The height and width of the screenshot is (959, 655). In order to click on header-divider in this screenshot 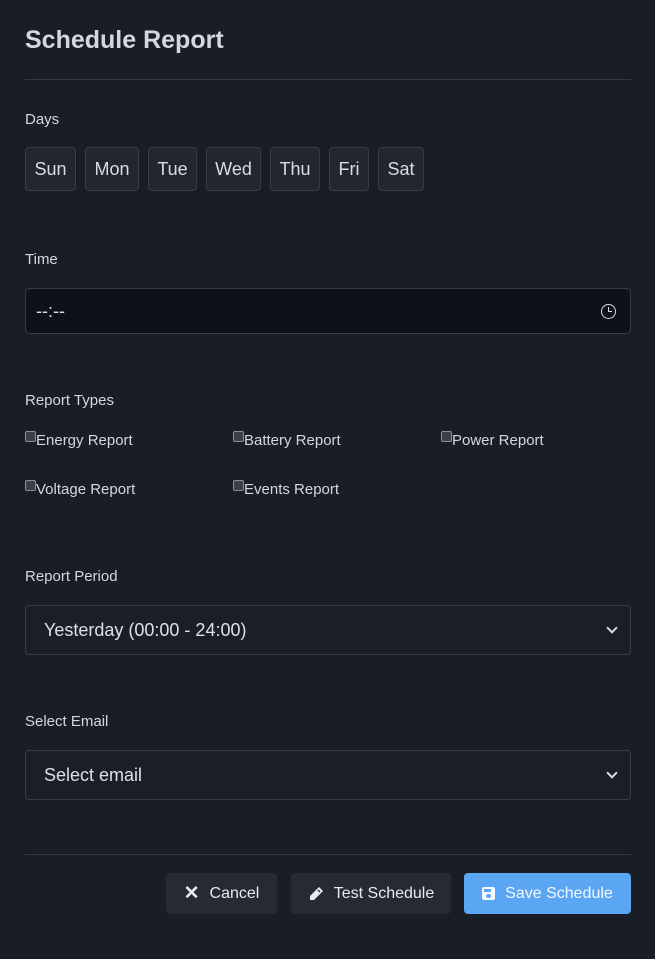, I will do `click(328, 79)`.